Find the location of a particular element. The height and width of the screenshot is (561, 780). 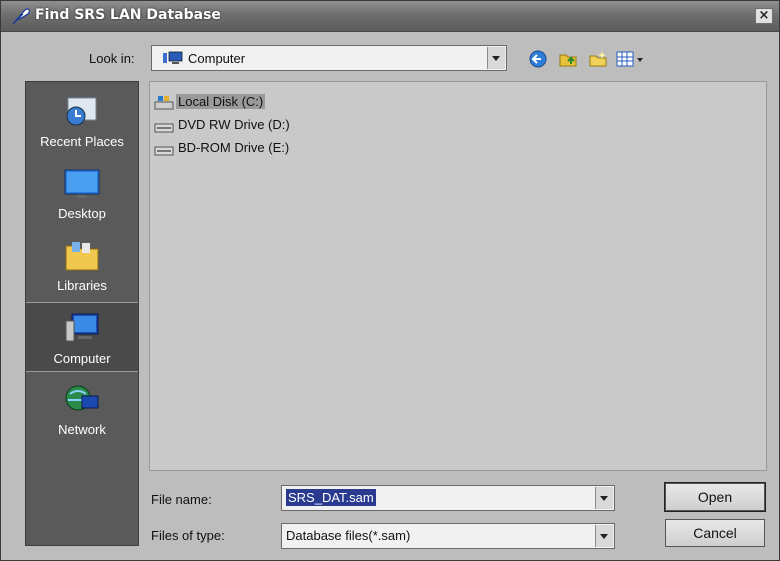

libraries-icon is located at coordinates (82, 256).